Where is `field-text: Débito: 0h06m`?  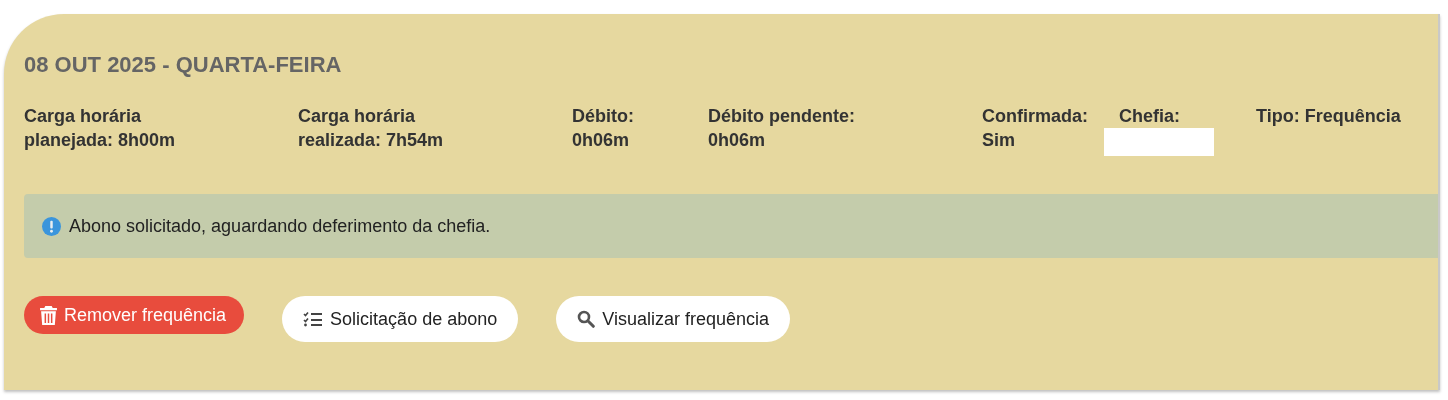 field-text: Débito: 0h06m is located at coordinates (603, 128).